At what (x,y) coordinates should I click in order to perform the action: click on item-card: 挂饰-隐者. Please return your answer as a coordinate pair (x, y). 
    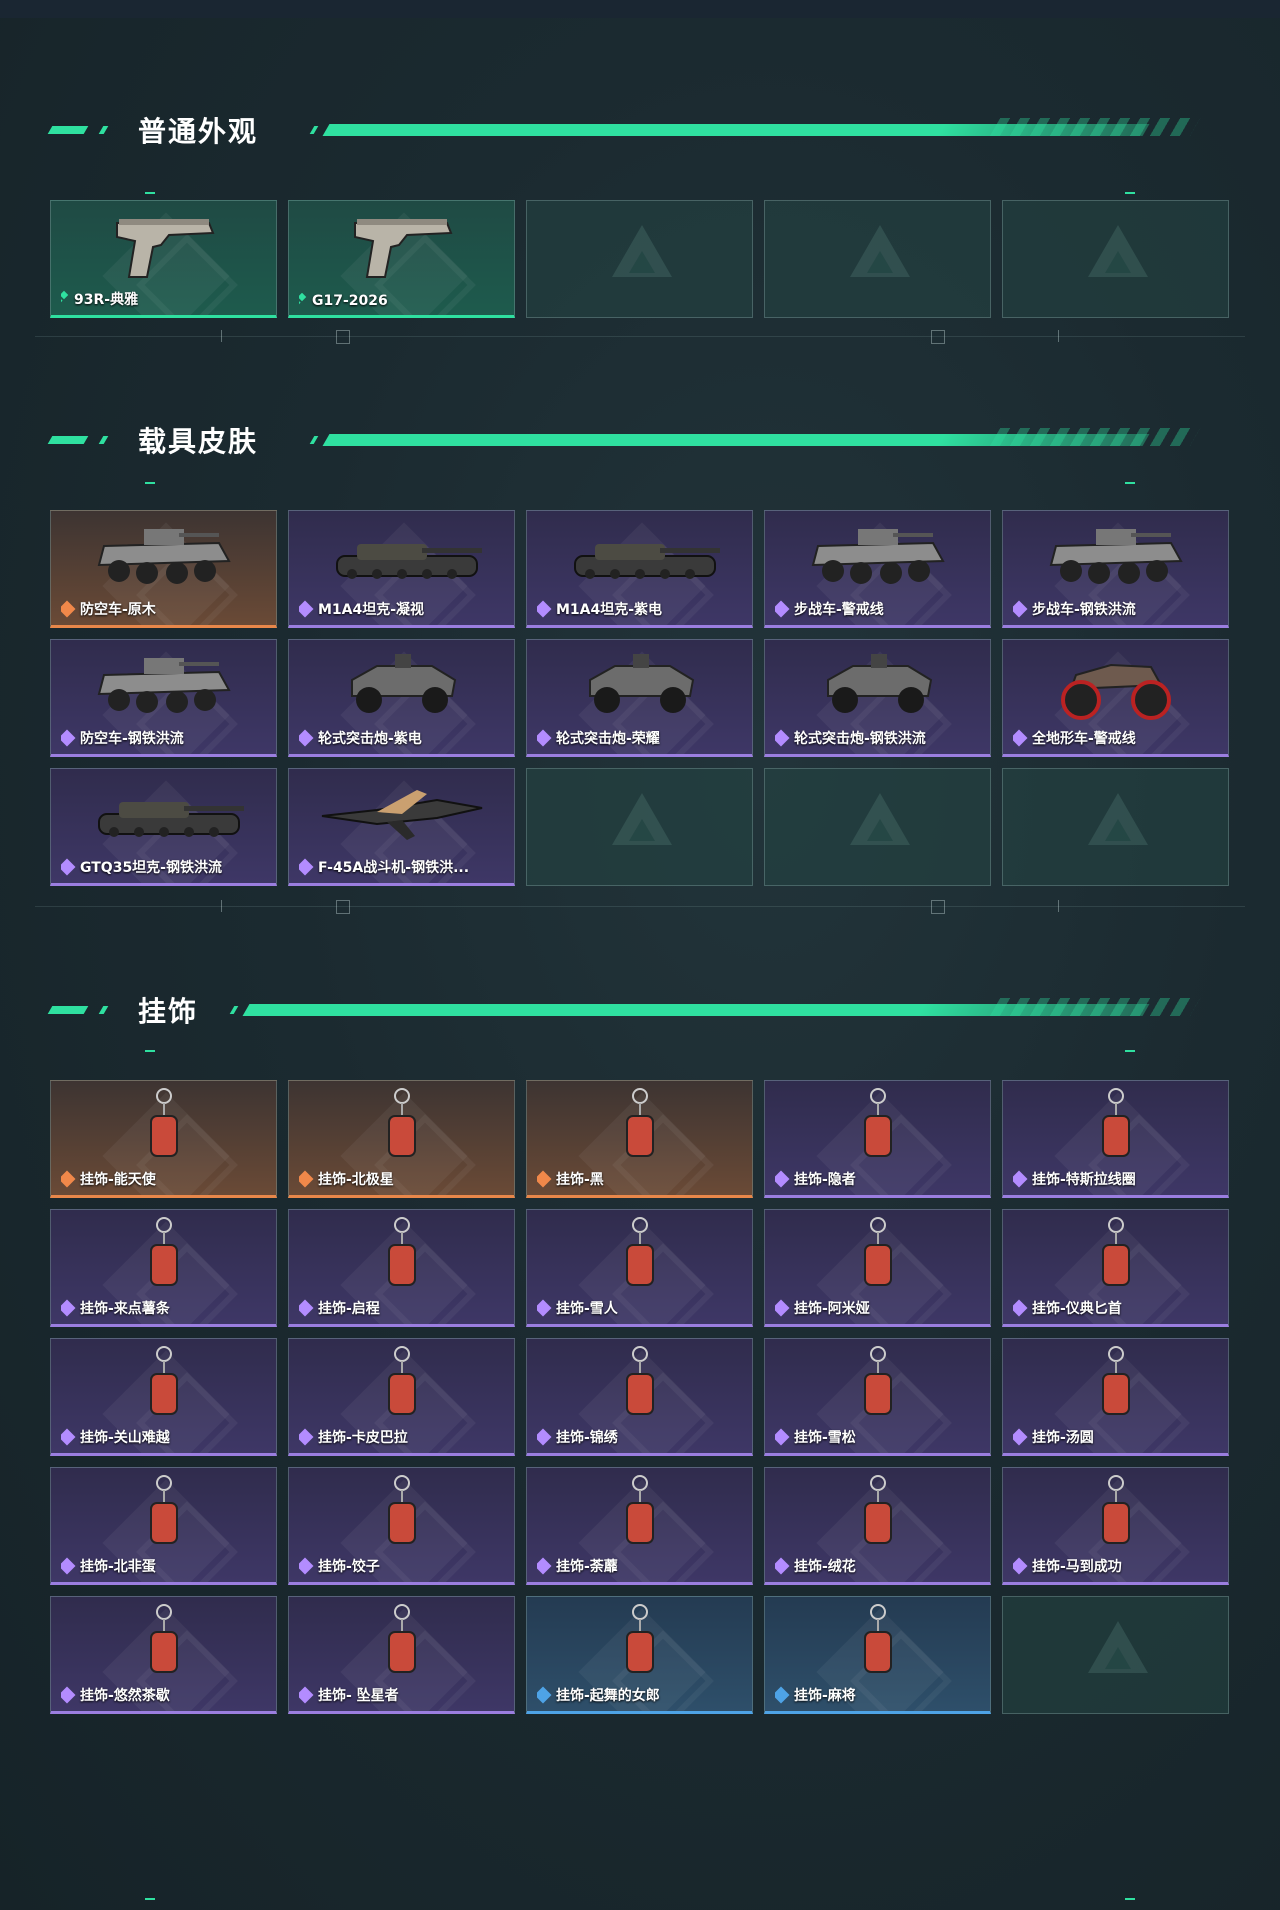
    Looking at the image, I should click on (877, 1139).